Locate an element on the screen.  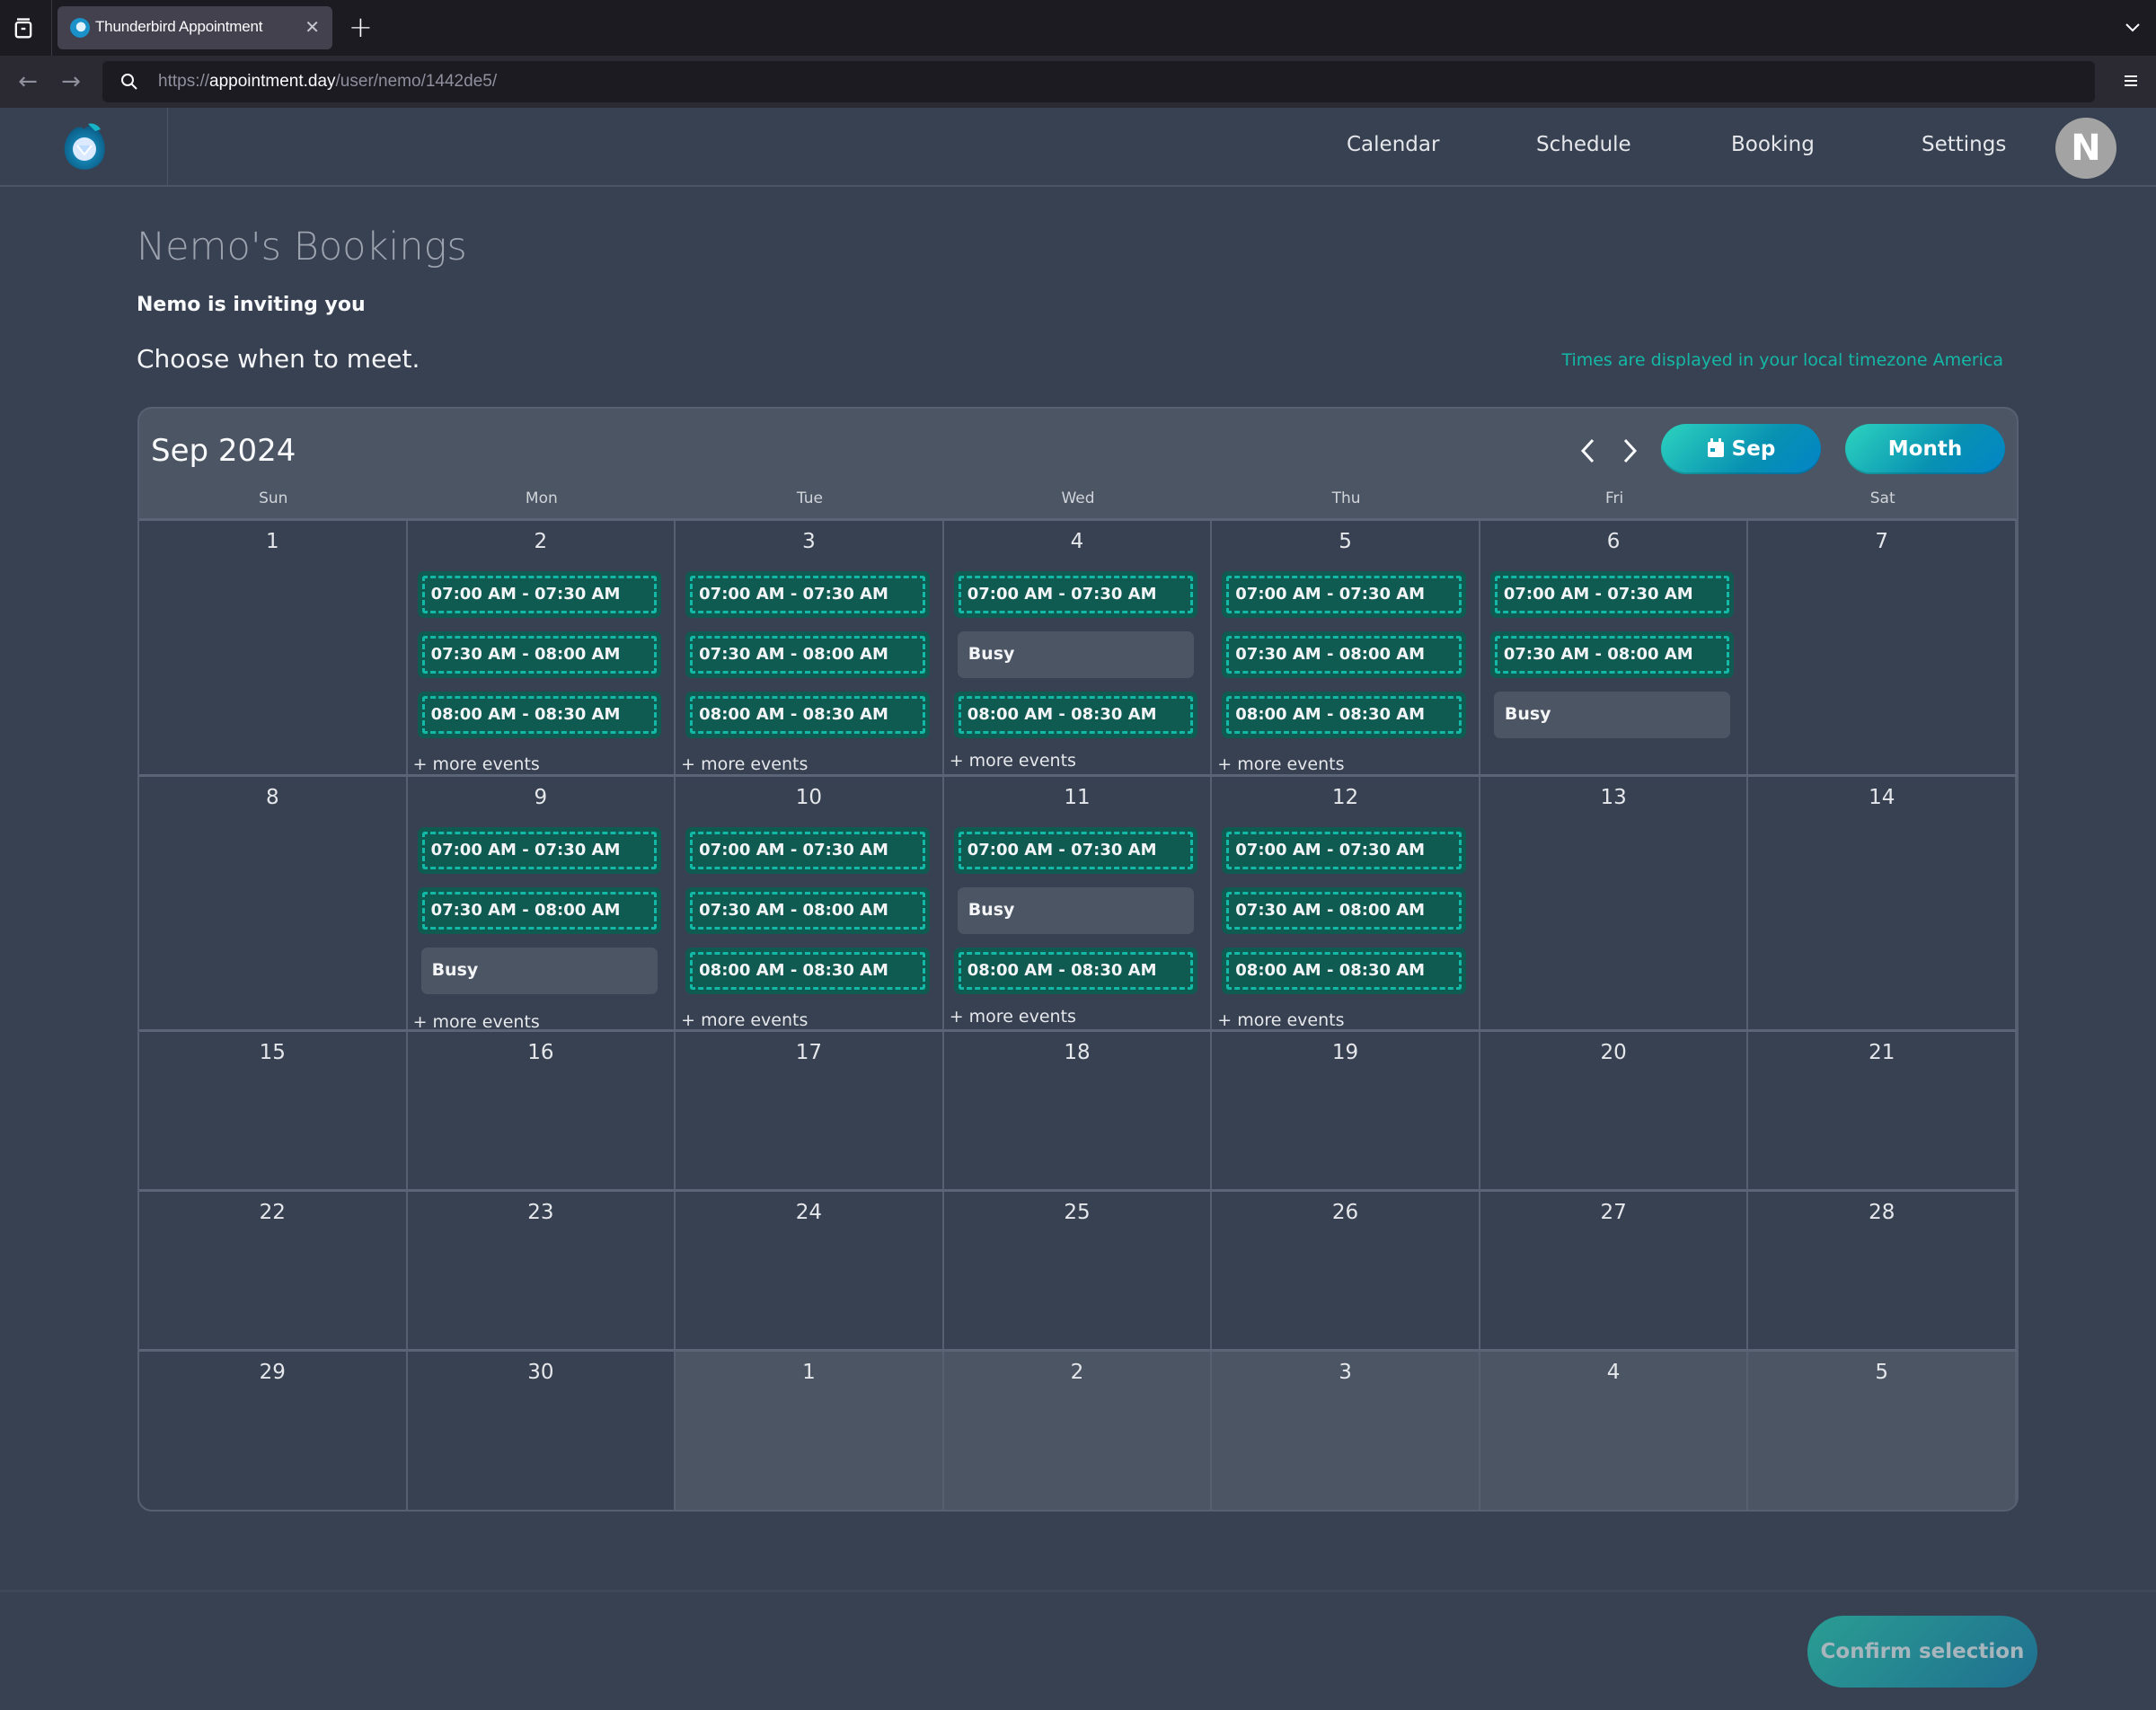
view-month-button: Month is located at coordinates (1925, 449).